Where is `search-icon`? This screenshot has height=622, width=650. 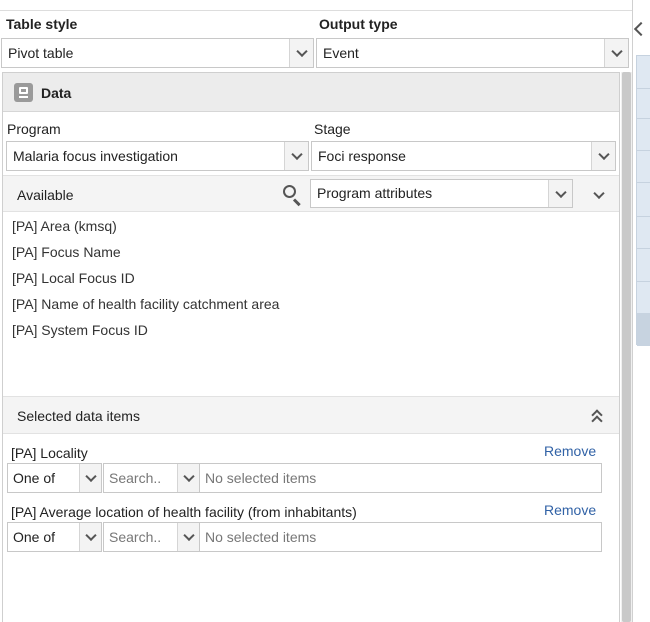
search-icon is located at coordinates (292, 195).